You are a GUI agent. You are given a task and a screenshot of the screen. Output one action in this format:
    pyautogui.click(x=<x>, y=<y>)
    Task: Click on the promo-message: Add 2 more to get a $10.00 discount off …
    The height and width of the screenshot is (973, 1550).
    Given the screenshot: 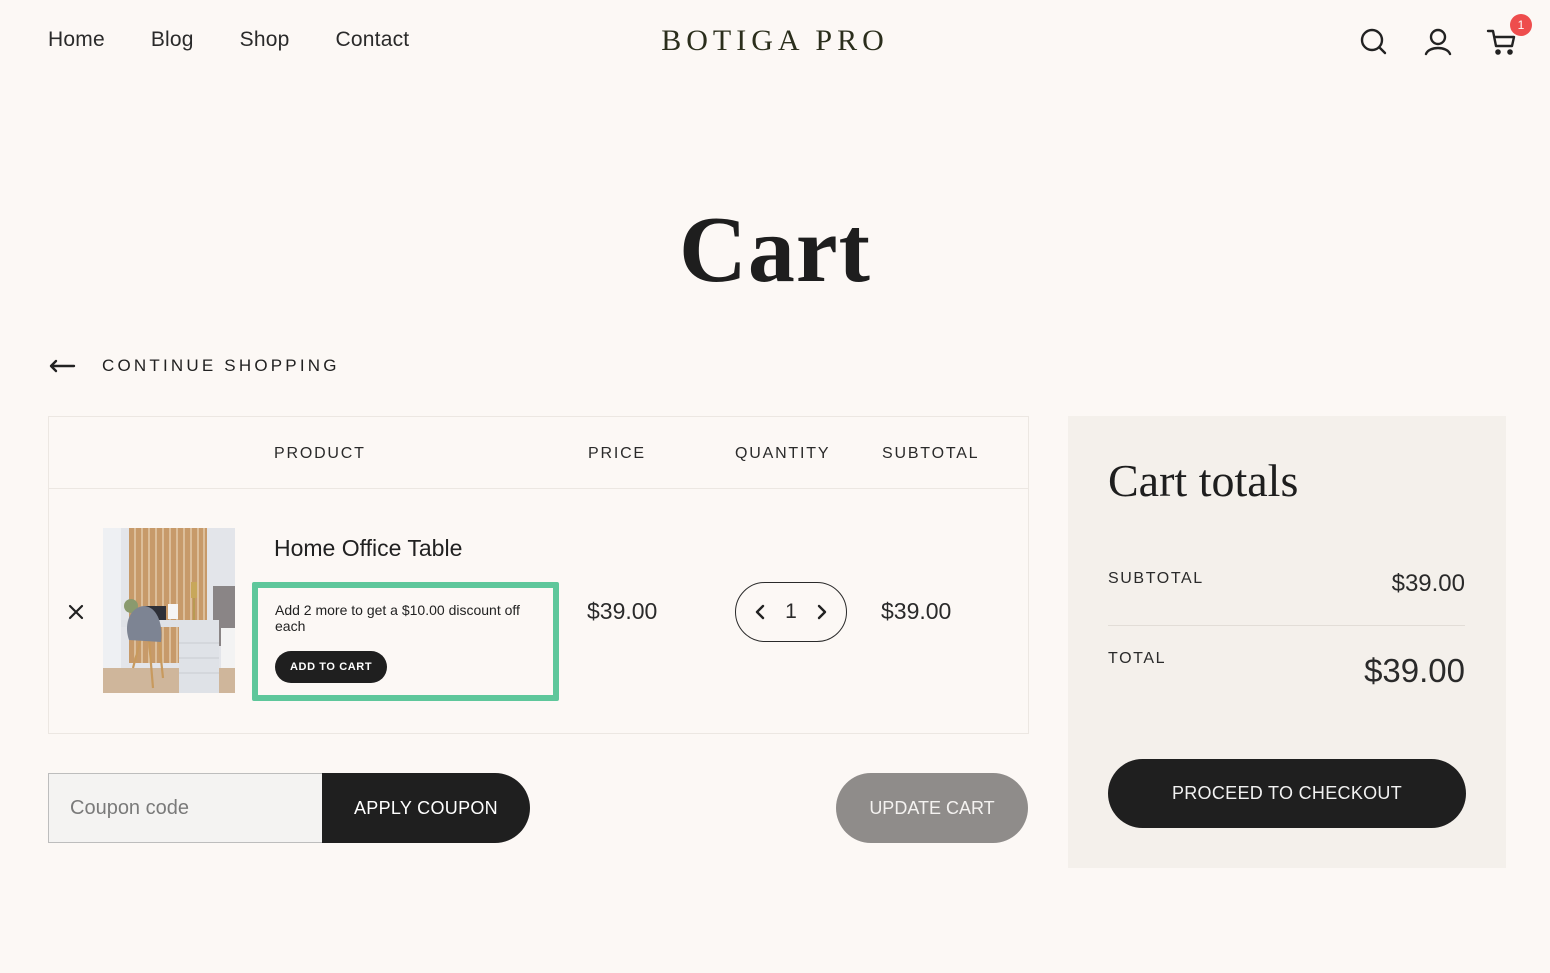 What is the action you would take?
    pyautogui.click(x=397, y=618)
    